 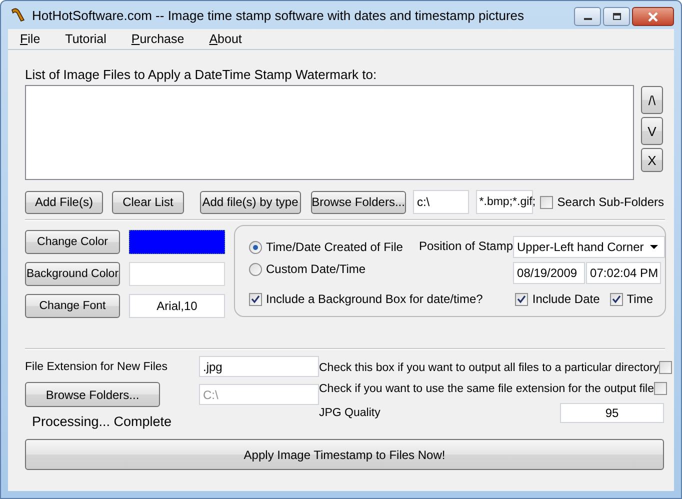 What do you see at coordinates (652, 131) in the screenshot?
I see `list-button: V` at bounding box center [652, 131].